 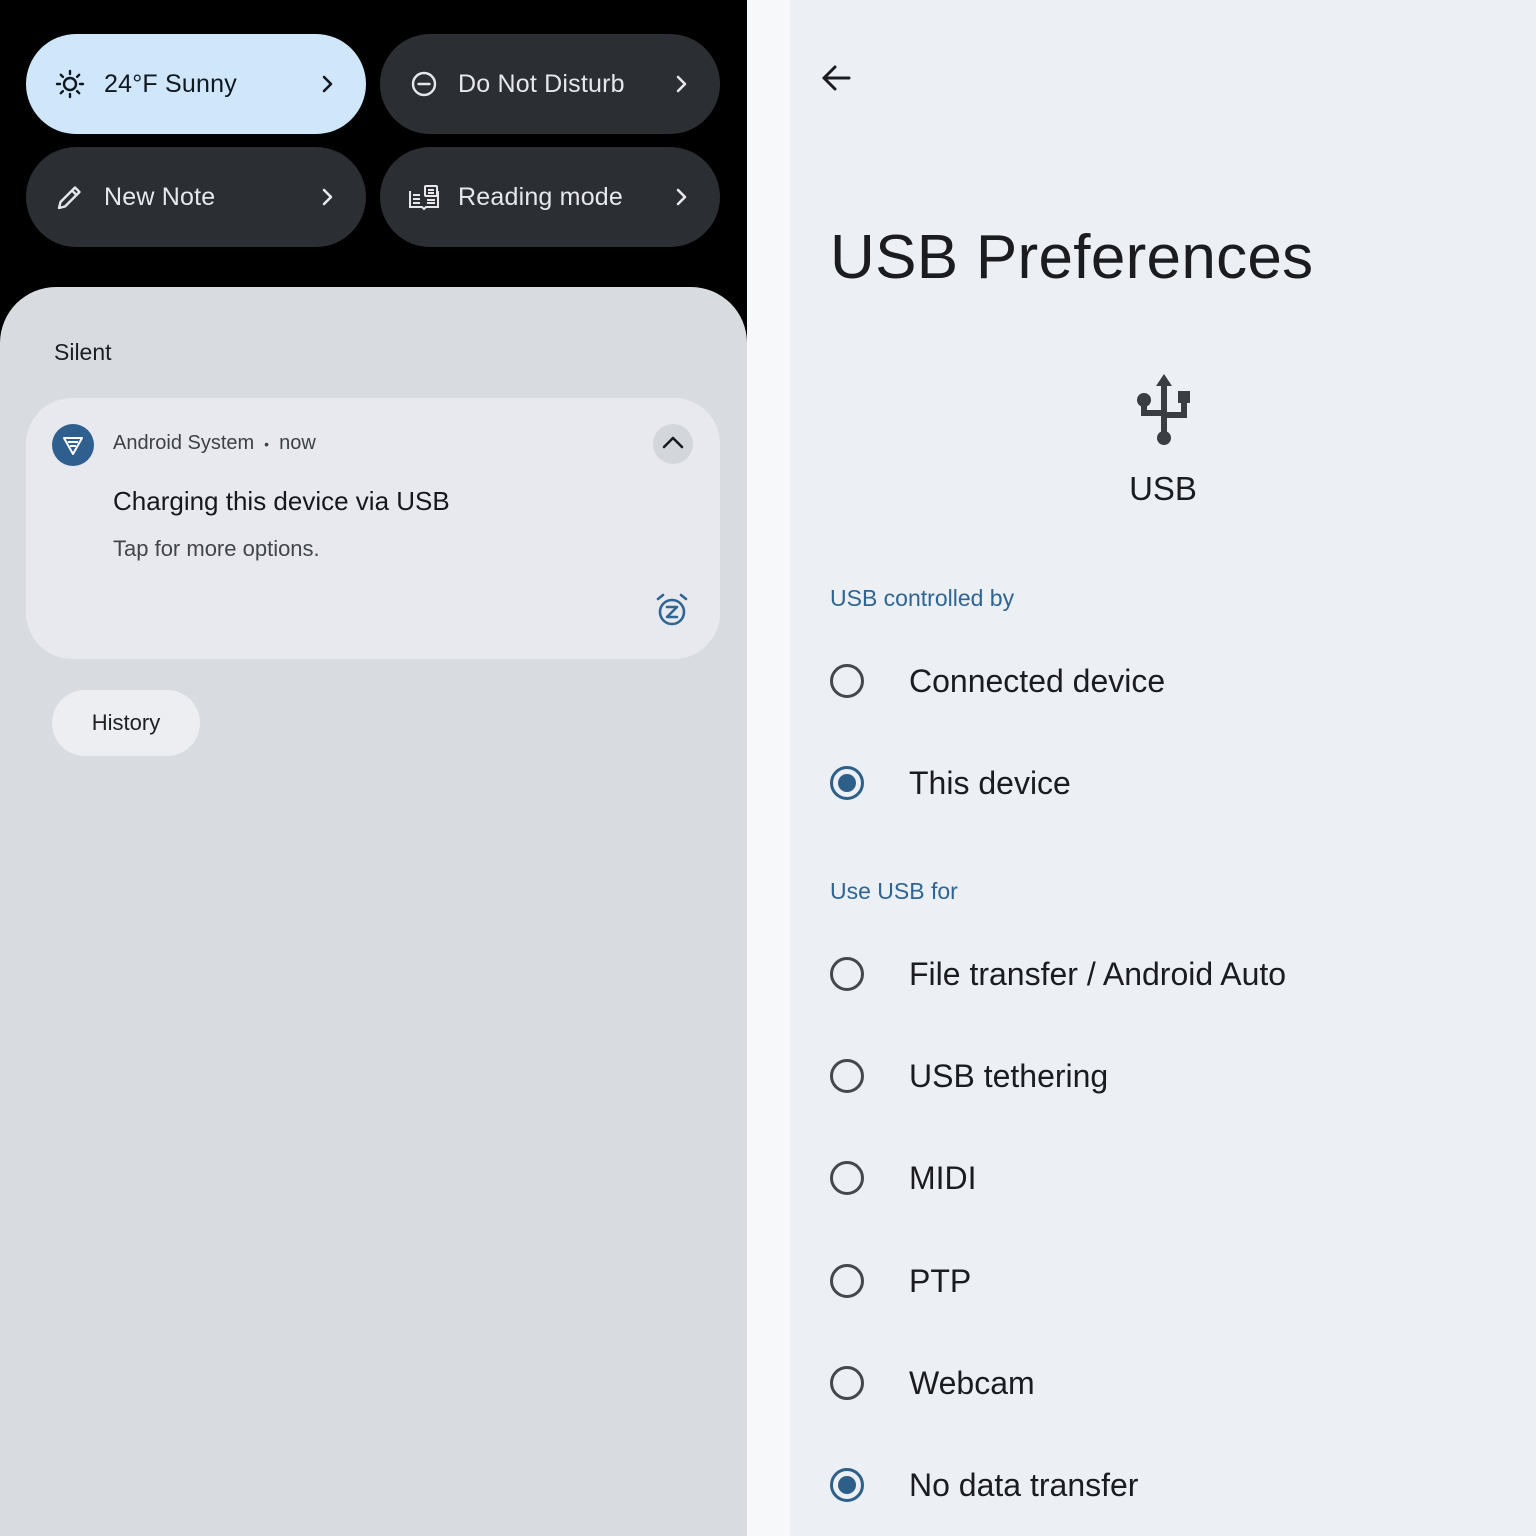 I want to click on option-label: No data transfer, so click(x=1024, y=1484).